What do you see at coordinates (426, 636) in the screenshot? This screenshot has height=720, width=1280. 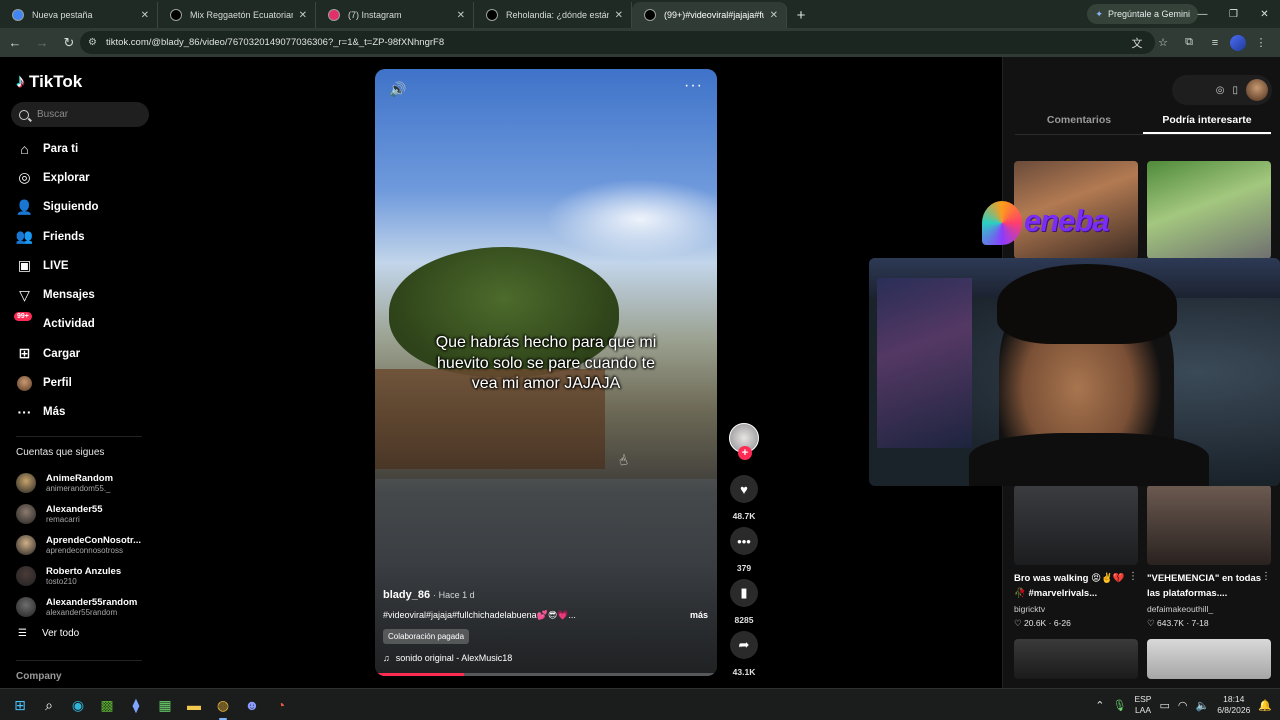 I see `paid-partnership-badge: Colaboración pagada` at bounding box center [426, 636].